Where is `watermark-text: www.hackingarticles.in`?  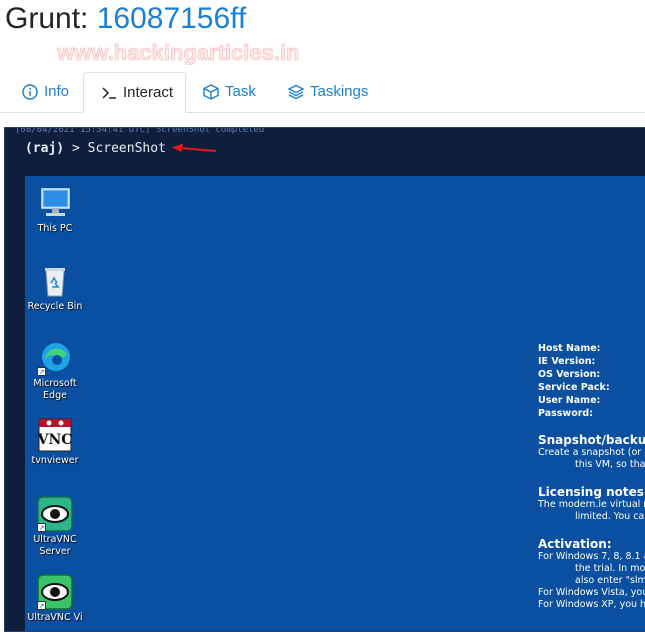
watermark-text: www.hackingarticles.in is located at coordinates (177, 52).